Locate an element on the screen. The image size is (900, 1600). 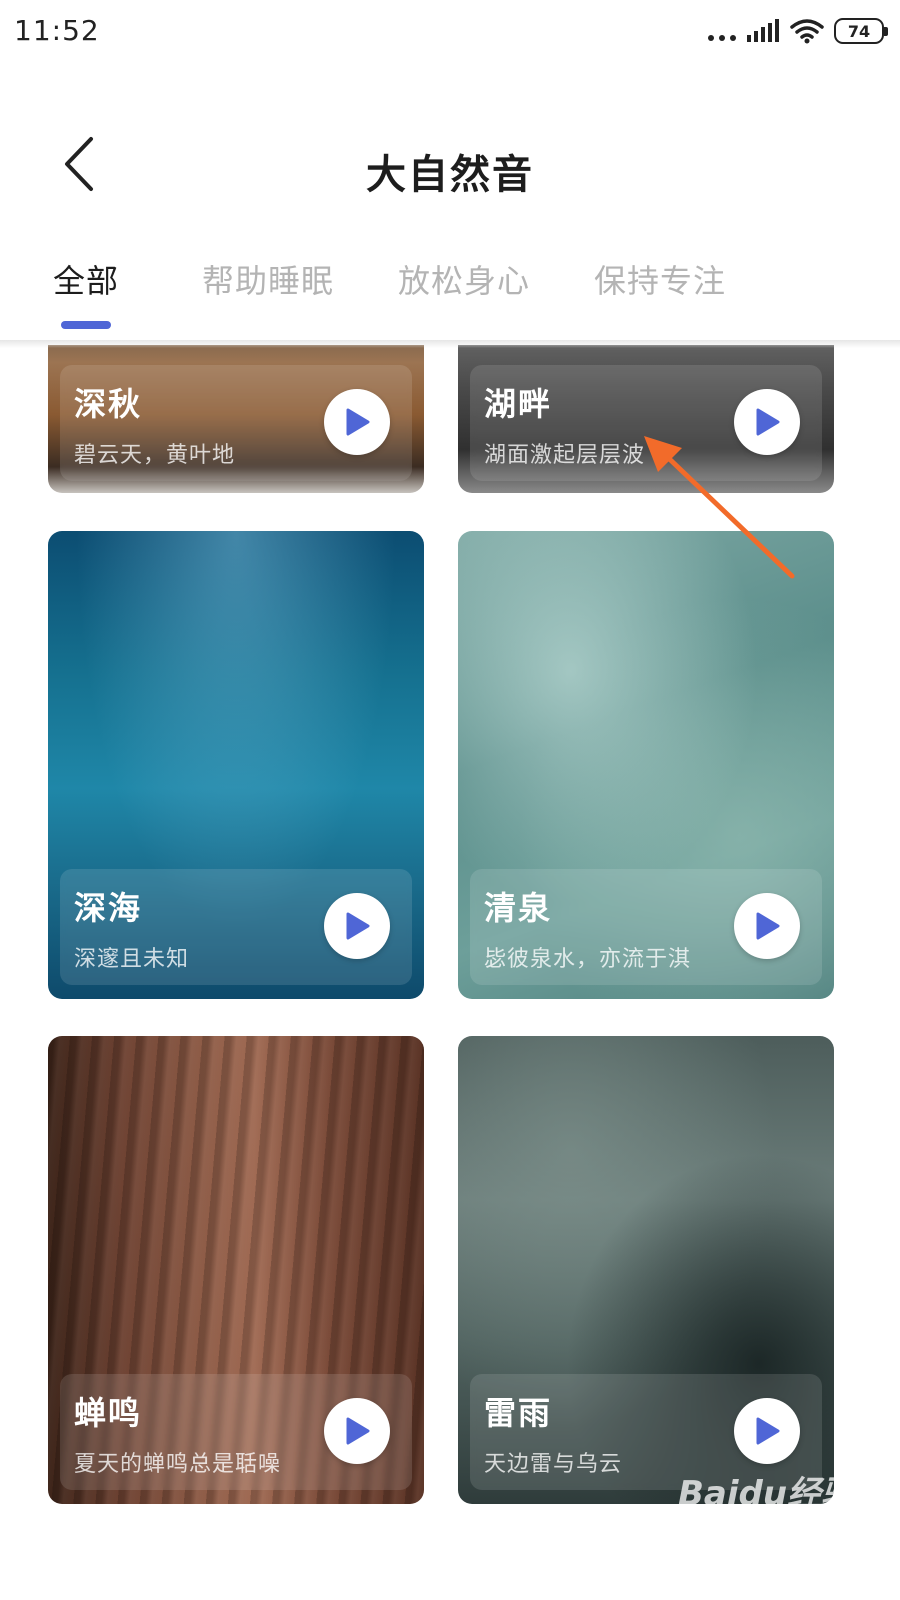
more-dots-icon is located at coordinates (722, 31).